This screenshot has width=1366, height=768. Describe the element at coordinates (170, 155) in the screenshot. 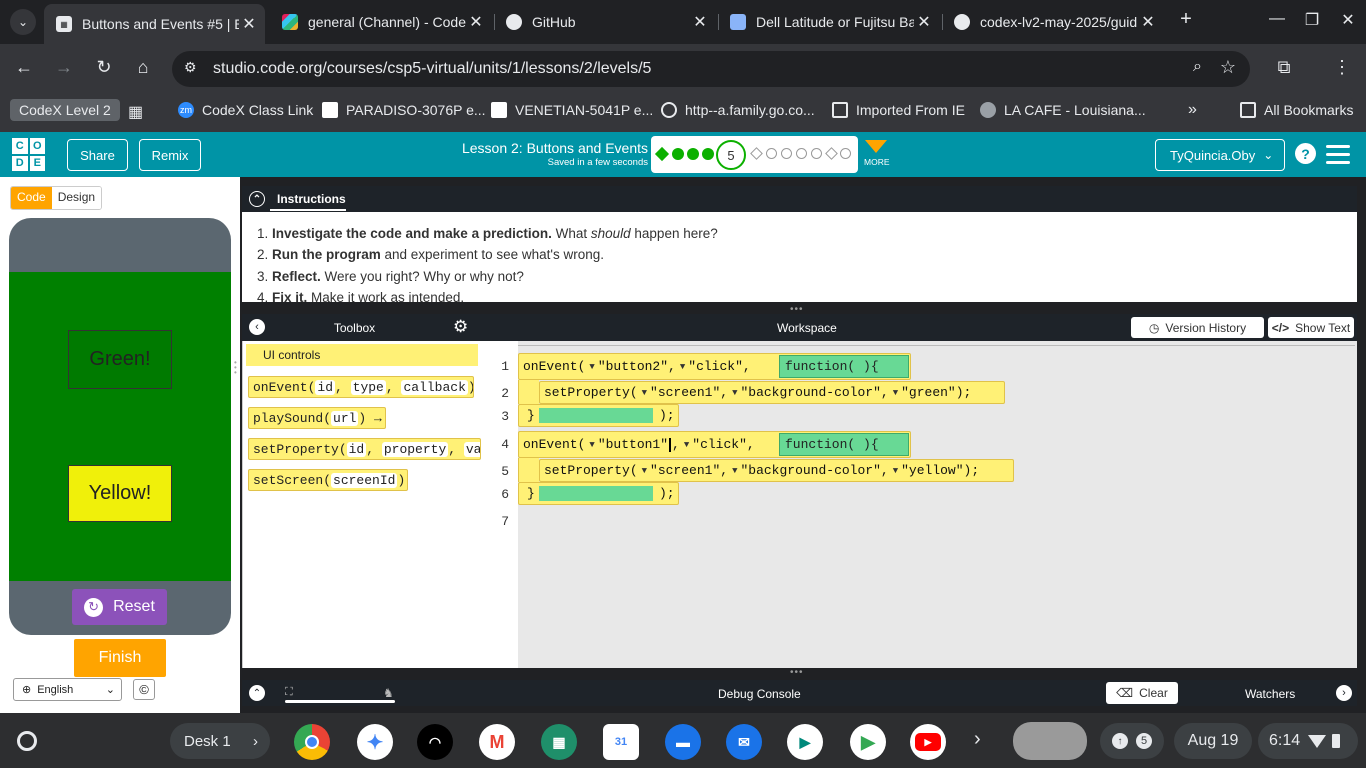

I see `remix-button: Remix` at that location.